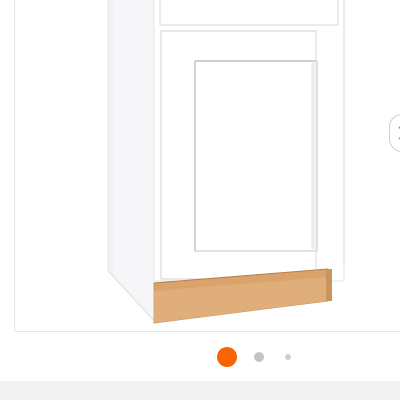 The width and height of the screenshot is (400, 400). What do you see at coordinates (399, 133) in the screenshot?
I see `chevron-right-icon` at bounding box center [399, 133].